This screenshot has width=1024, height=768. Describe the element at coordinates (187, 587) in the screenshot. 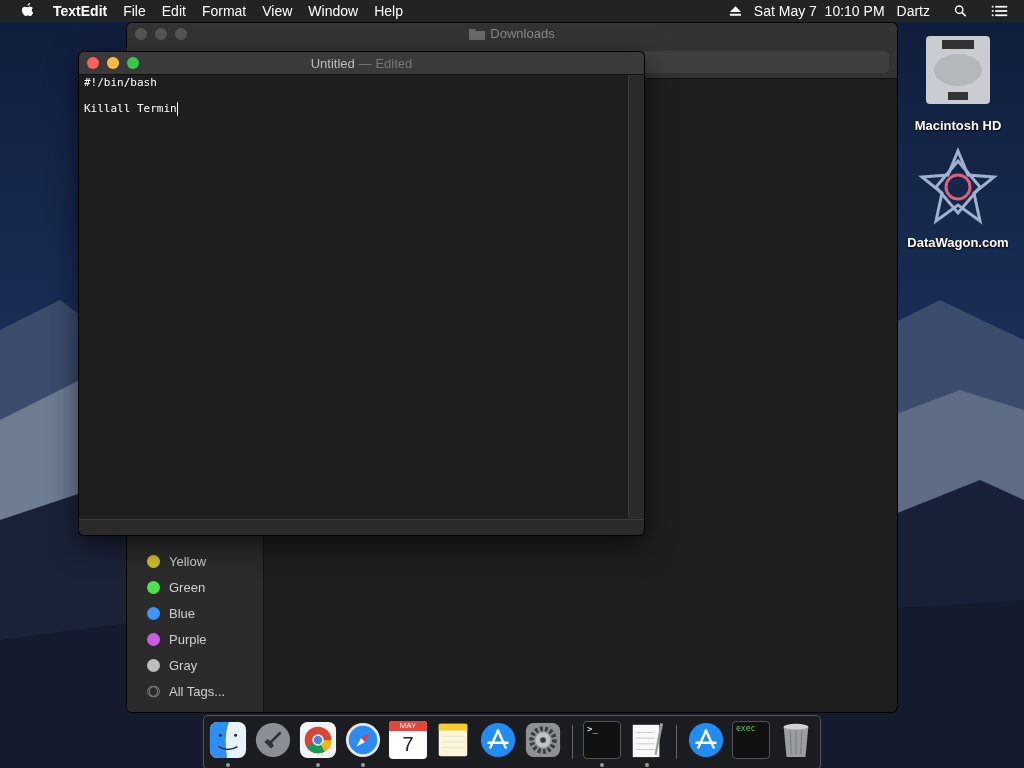

I see `sidebar-item: Green` at that location.